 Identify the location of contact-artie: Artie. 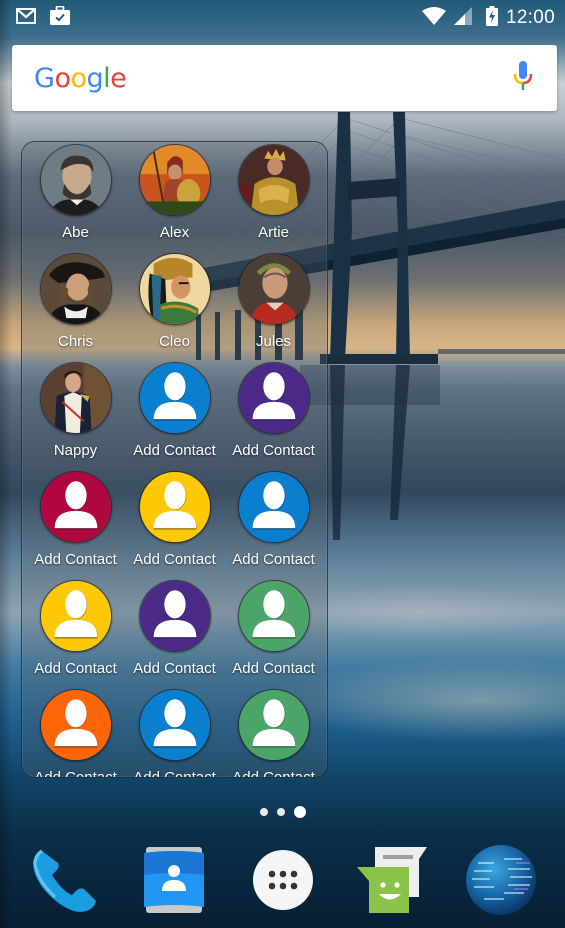
(273, 195).